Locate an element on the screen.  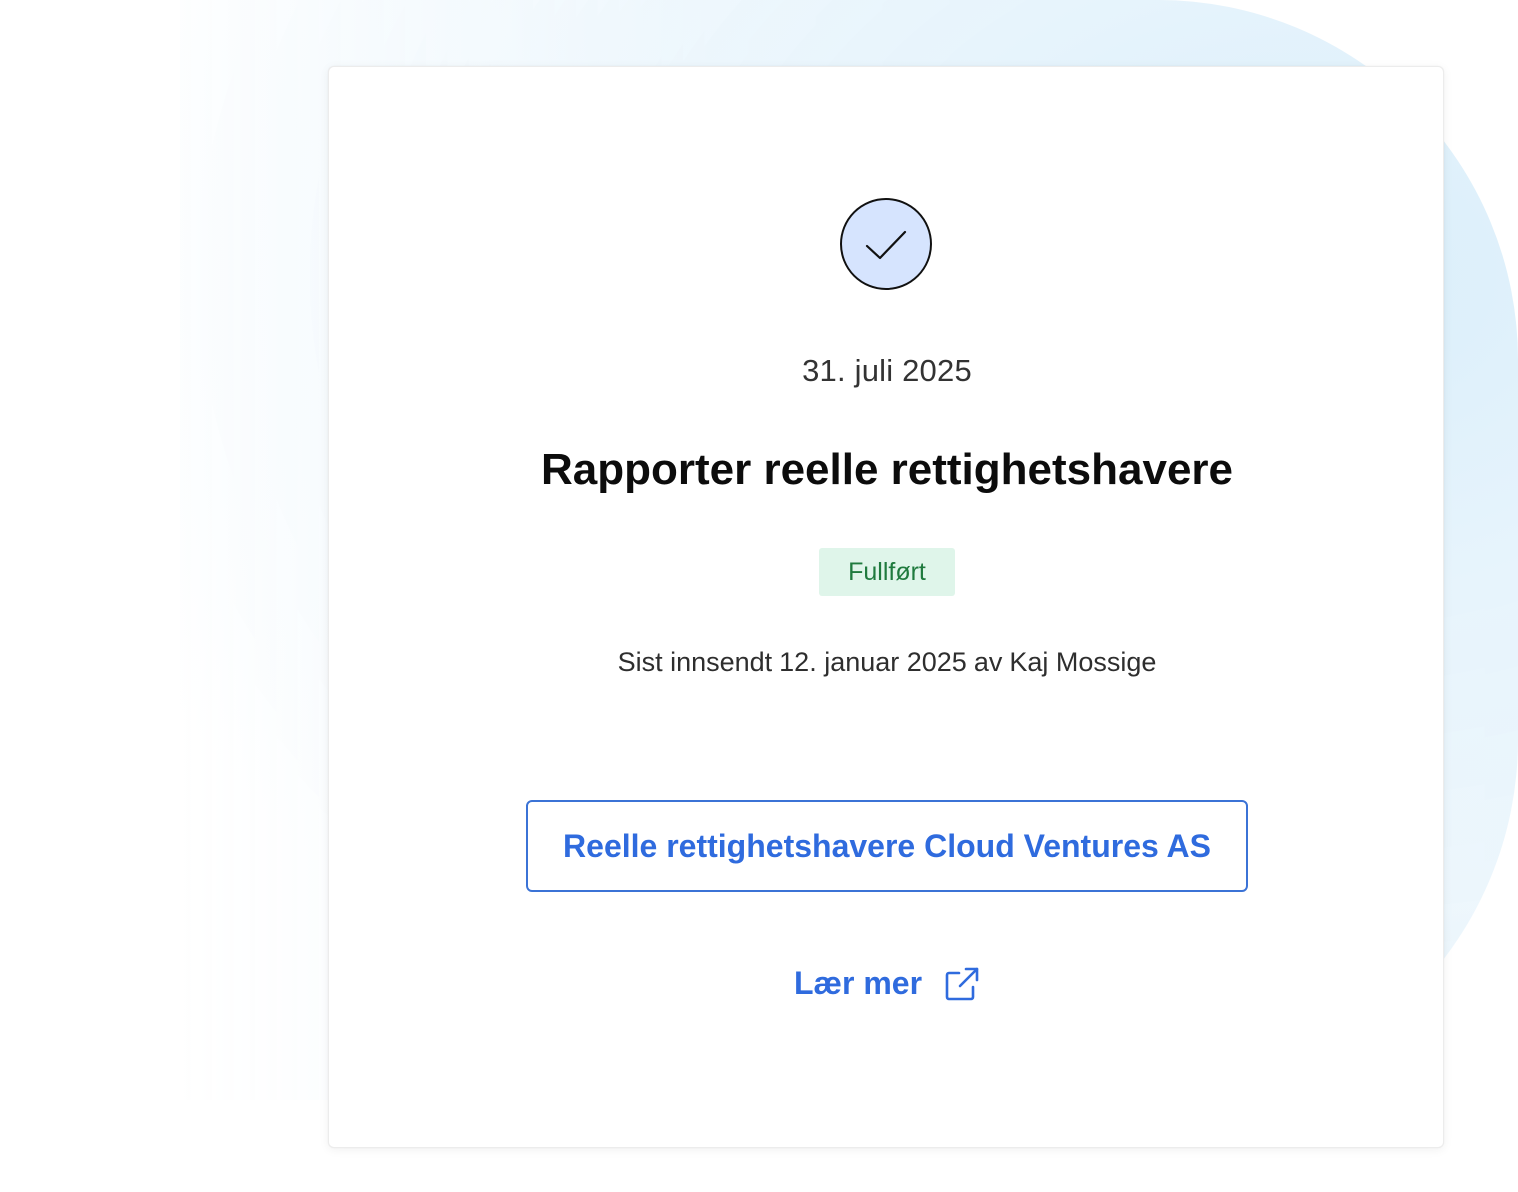
task-date: 31. juli 2025 is located at coordinates (887, 370).